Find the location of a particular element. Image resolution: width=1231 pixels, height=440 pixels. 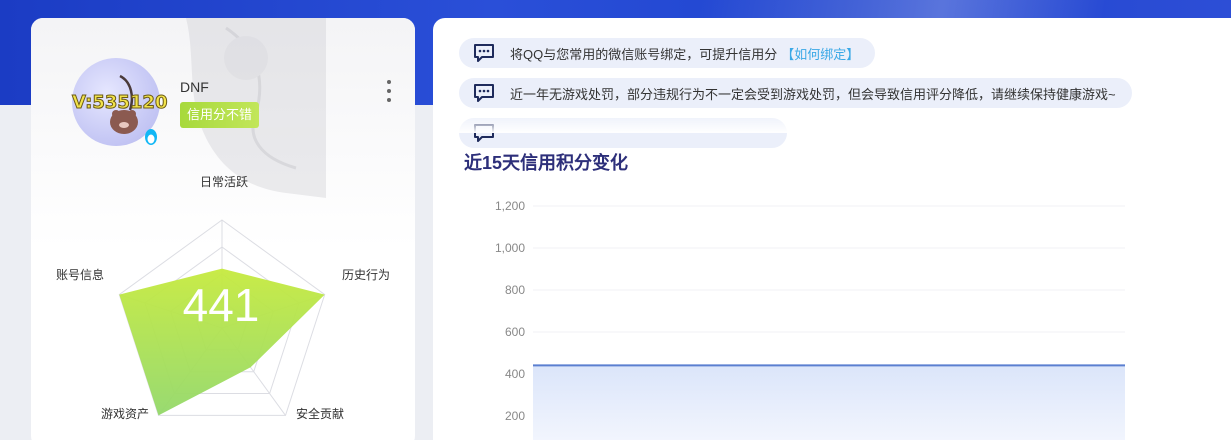

y-tick-label: 200 is located at coordinates (515, 416).